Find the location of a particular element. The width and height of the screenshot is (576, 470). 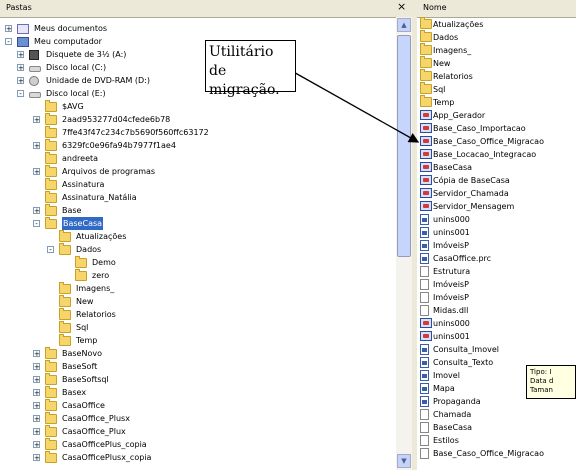

tooltip: Tipo: I Data d Taman is located at coordinates (551, 382).